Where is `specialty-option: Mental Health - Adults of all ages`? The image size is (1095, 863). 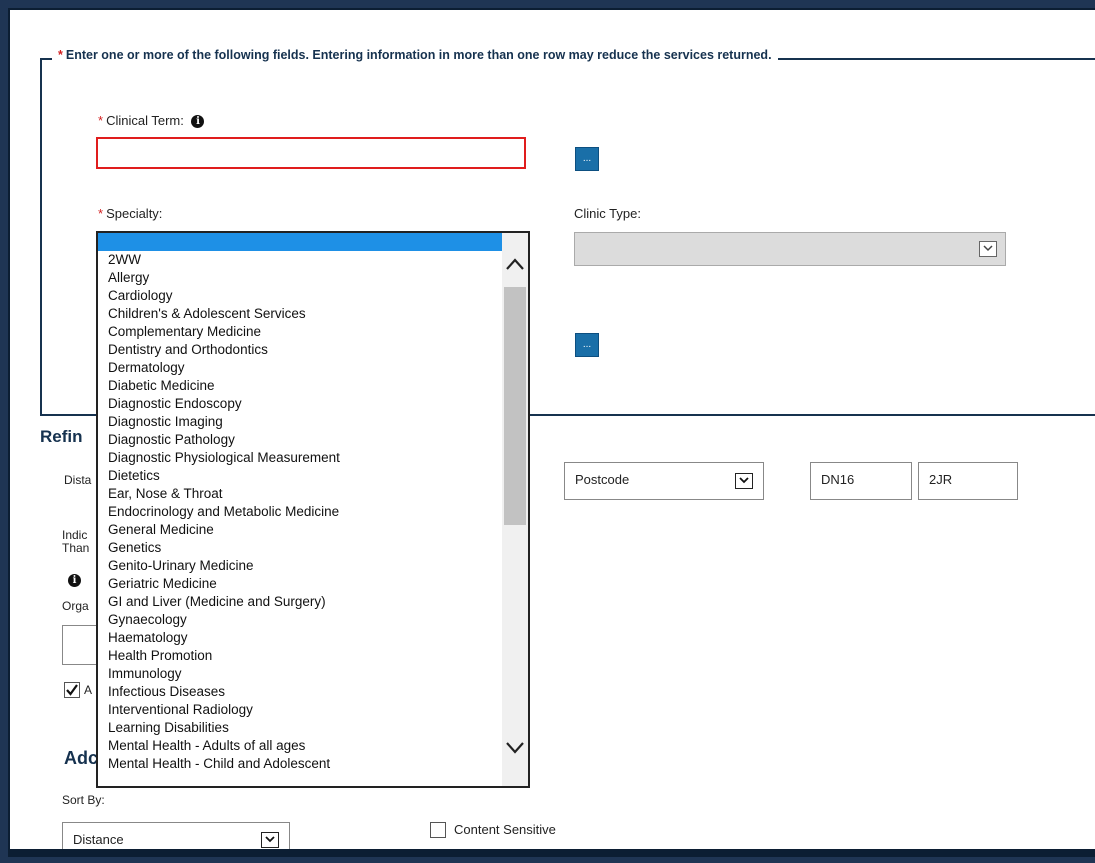
specialty-option: Mental Health - Adults of all ages is located at coordinates (300, 746).